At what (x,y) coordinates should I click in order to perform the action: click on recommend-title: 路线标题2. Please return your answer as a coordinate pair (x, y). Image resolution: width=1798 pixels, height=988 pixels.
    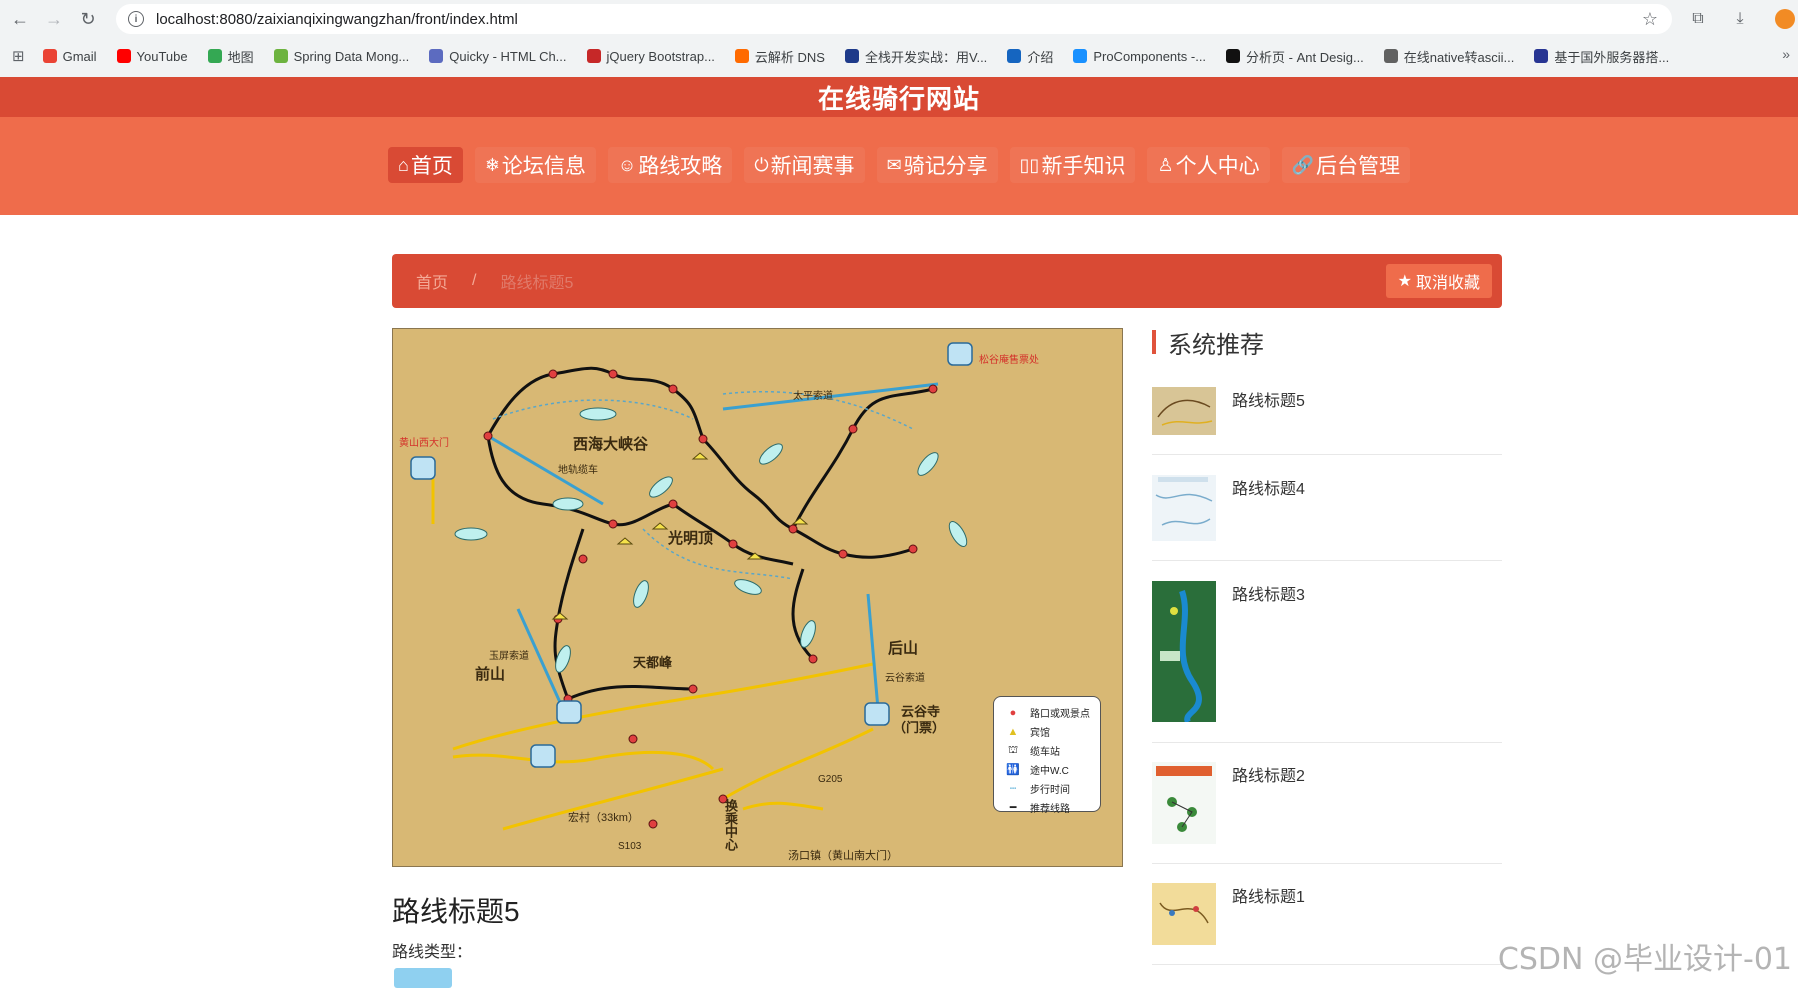
    Looking at the image, I should click on (1268, 774).